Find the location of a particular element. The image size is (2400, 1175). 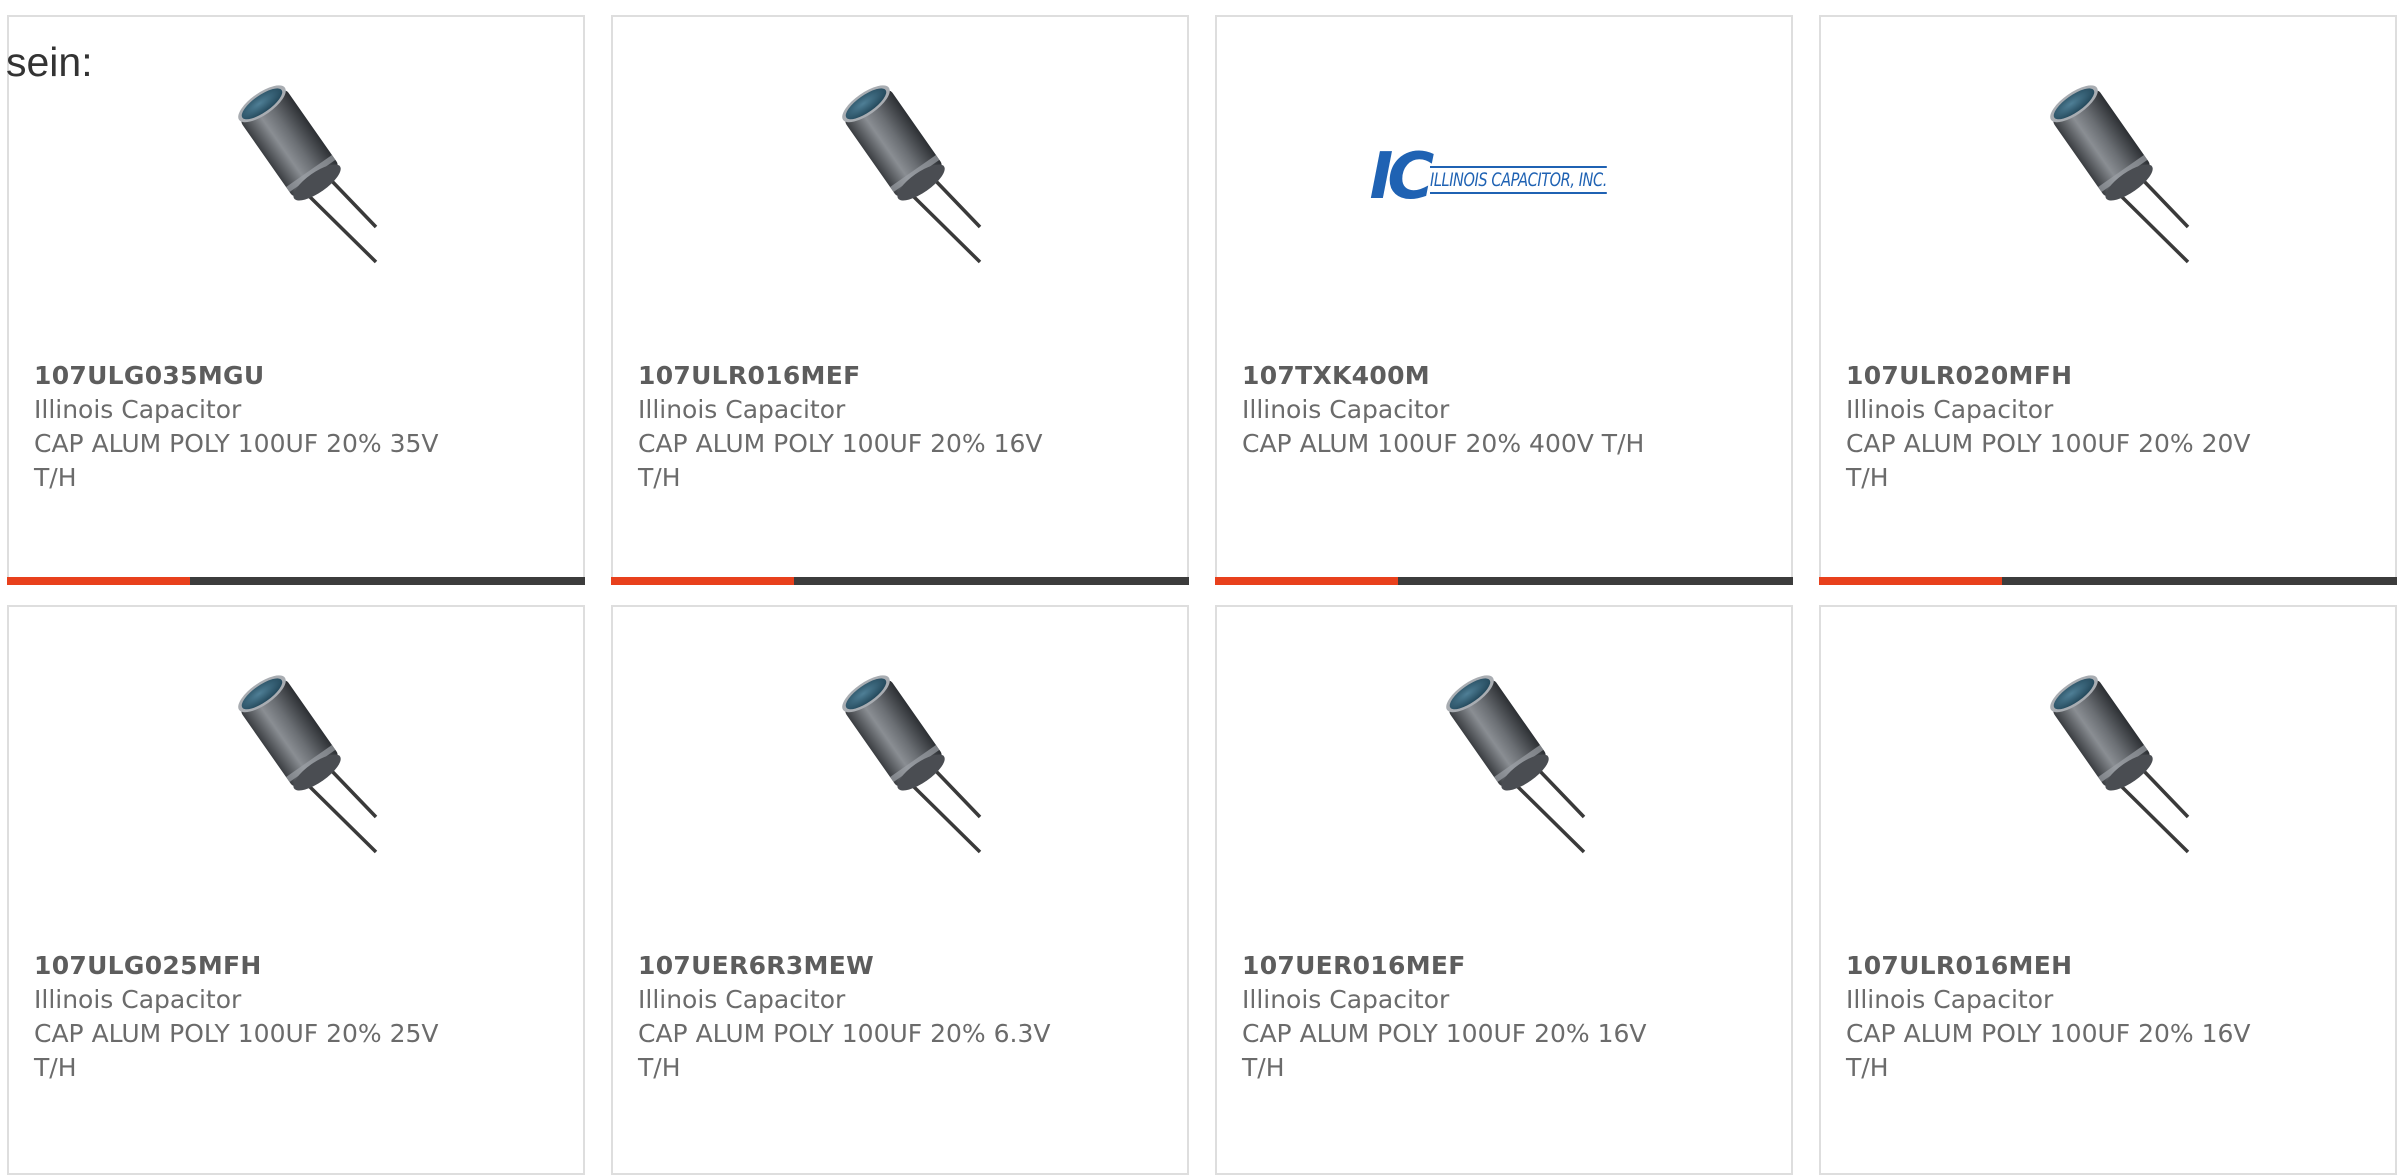

product-description: CAP ALUM POLY 100UF 20% 35V T/H is located at coordinates (236, 460).